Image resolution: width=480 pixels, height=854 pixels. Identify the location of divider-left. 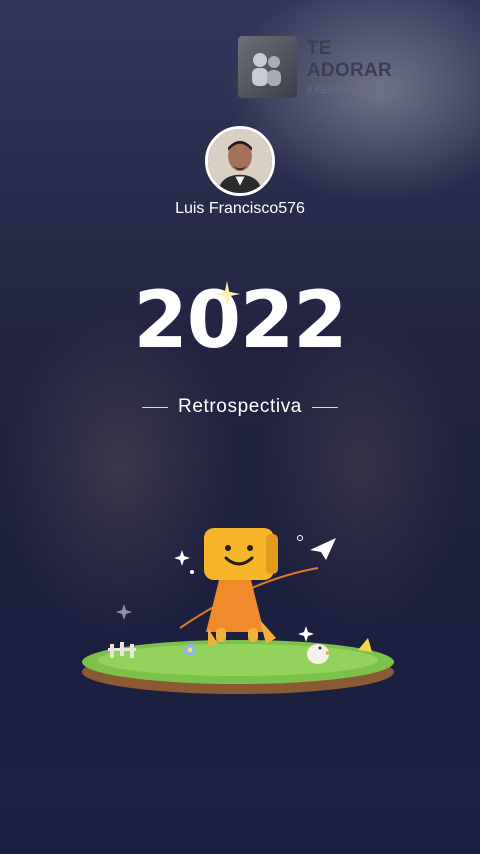
(155, 407).